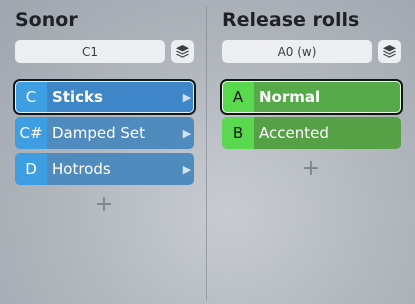  I want to click on list-item-normal: A Normal, so click(311, 97).